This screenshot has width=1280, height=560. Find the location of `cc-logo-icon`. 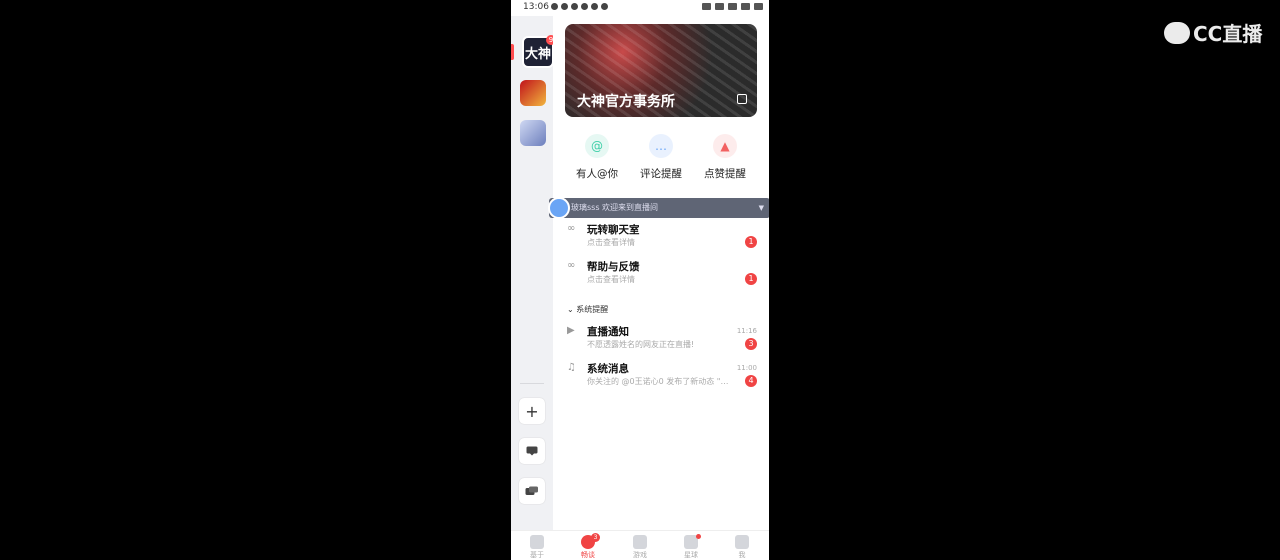

cc-logo-icon is located at coordinates (1177, 32).